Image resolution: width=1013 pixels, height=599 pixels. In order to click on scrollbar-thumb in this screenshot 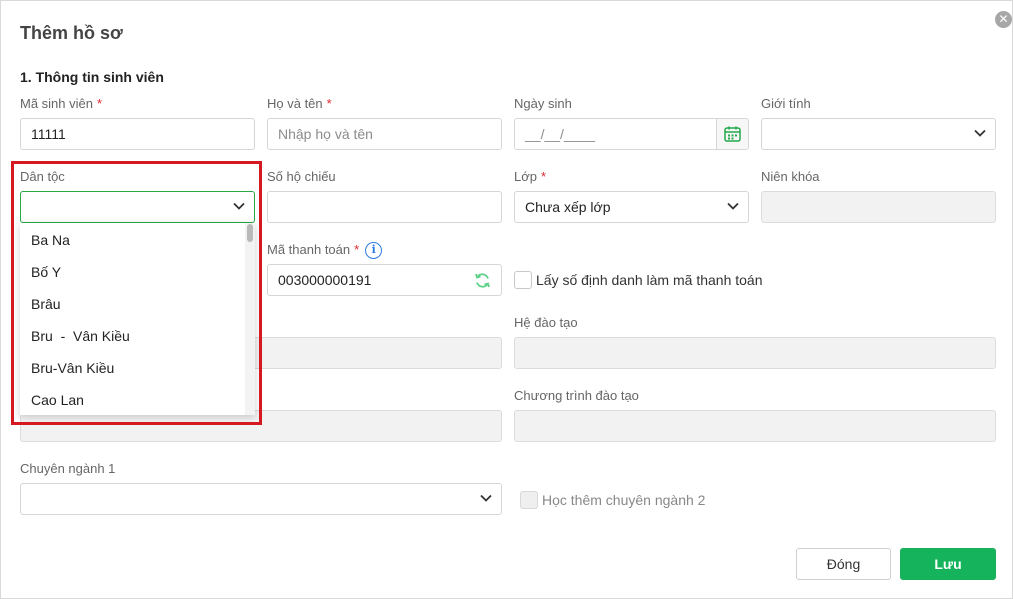, I will do `click(250, 233)`.